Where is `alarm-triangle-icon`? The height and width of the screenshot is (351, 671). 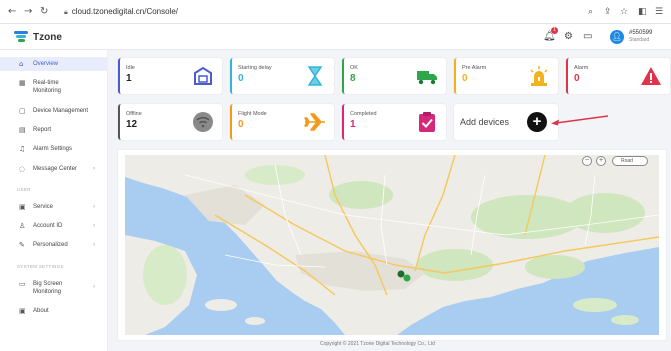 alarm-triangle-icon is located at coordinates (651, 76).